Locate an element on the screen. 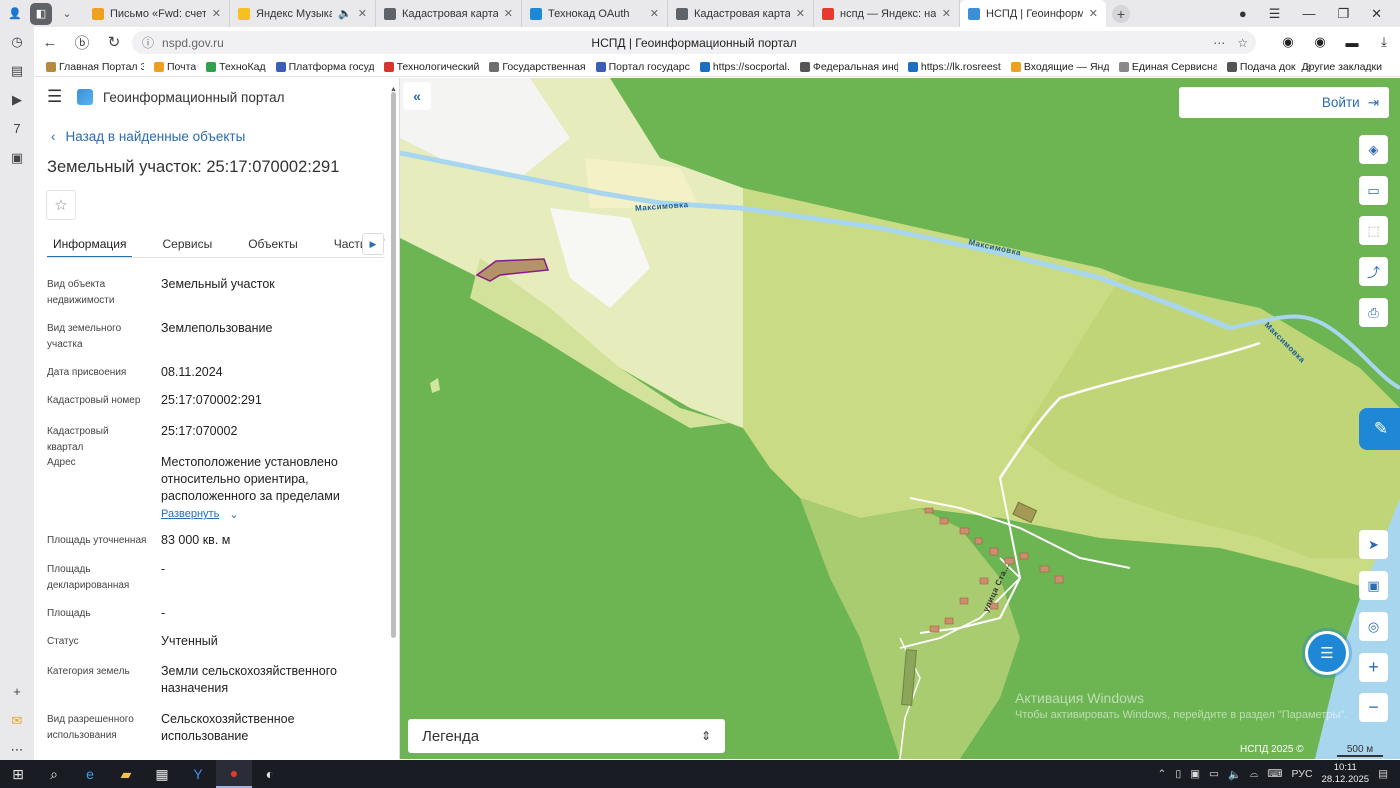 The image size is (1400, 788). browser-tab: Письмо «Fwd: счет за декабрь» ✕ is located at coordinates (157, 13).